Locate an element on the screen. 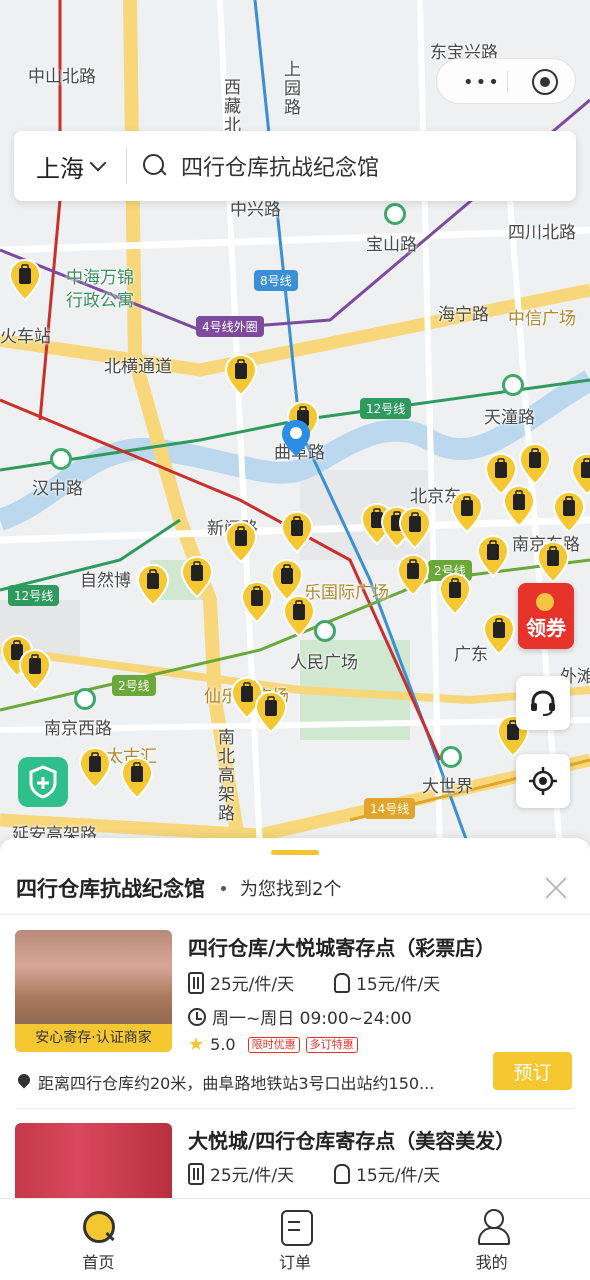 The width and height of the screenshot is (590, 1280). coupon-button: 领券 is located at coordinates (546, 616).